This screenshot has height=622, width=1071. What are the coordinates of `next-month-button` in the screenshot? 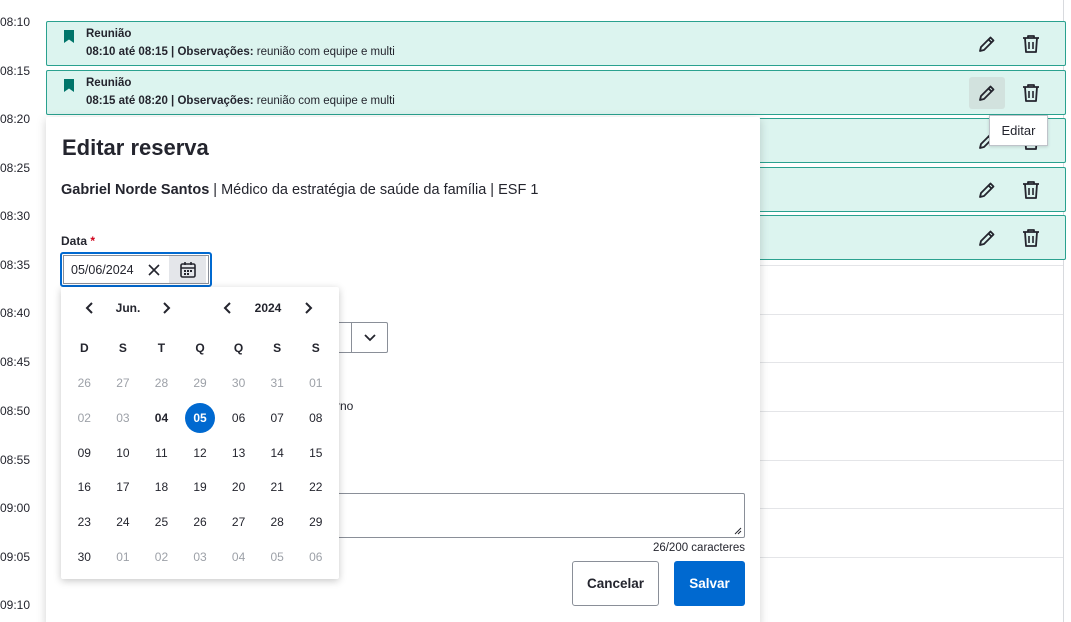 It's located at (167, 308).